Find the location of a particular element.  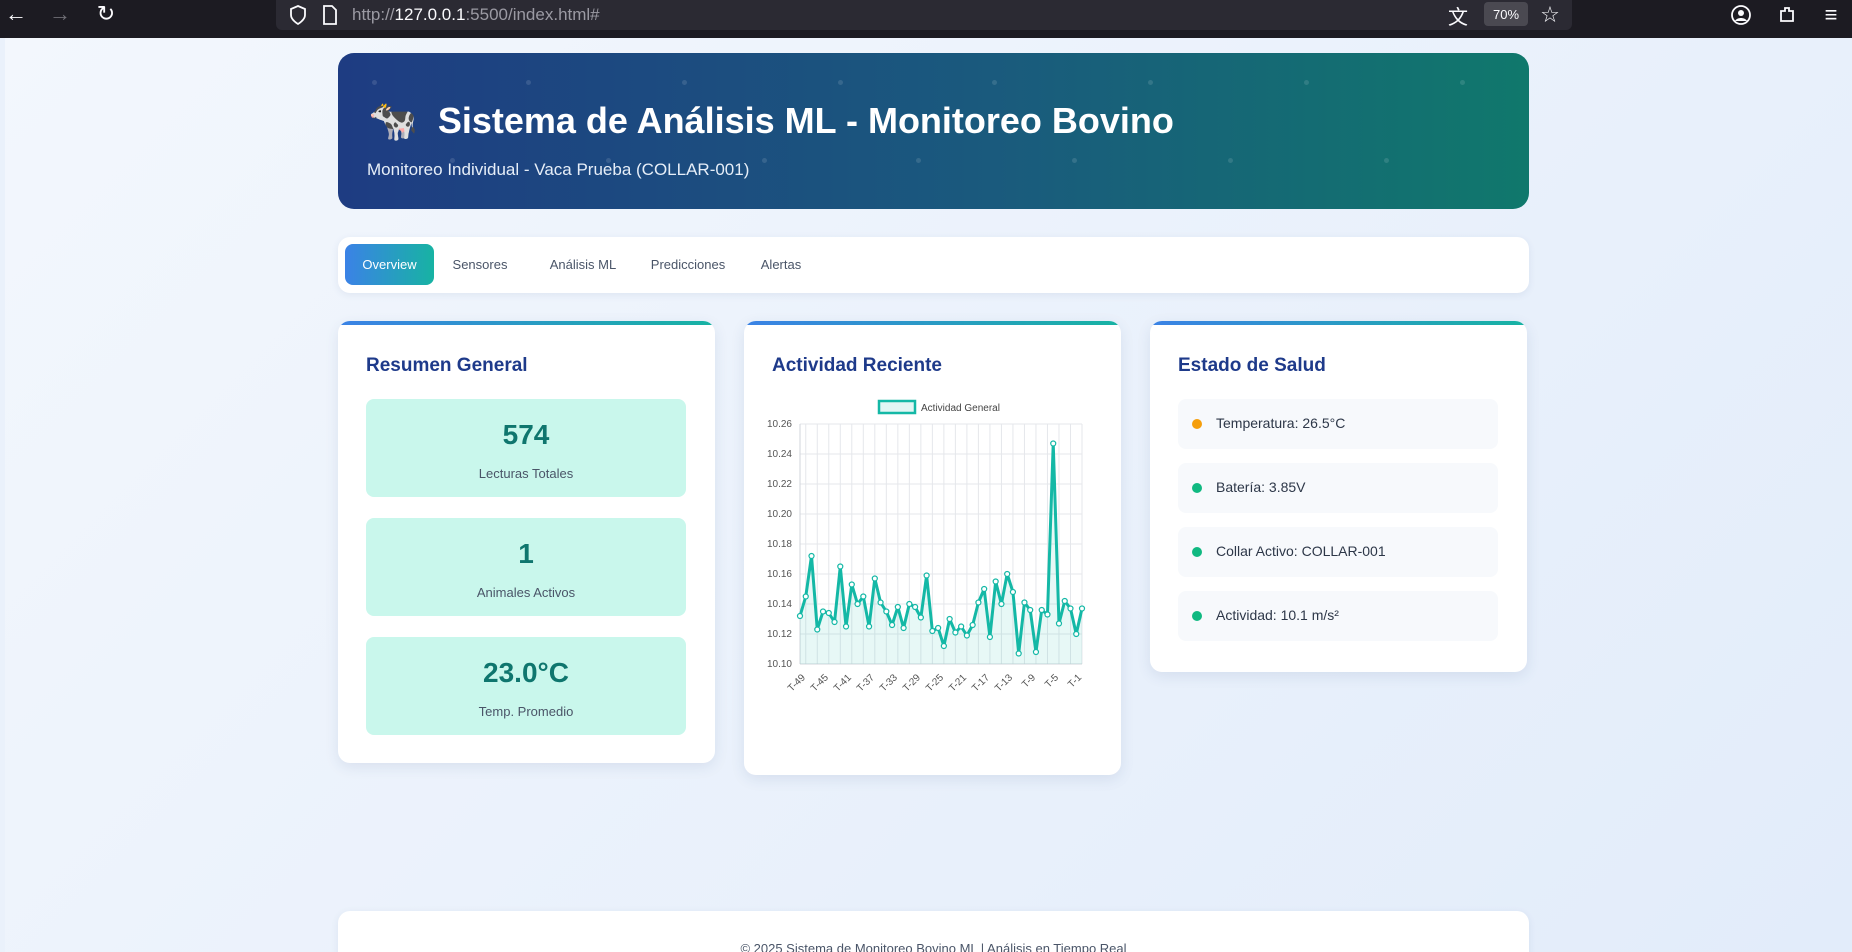

health-item-actividad: Actividad: 10.1 m/s² is located at coordinates (1338, 616).